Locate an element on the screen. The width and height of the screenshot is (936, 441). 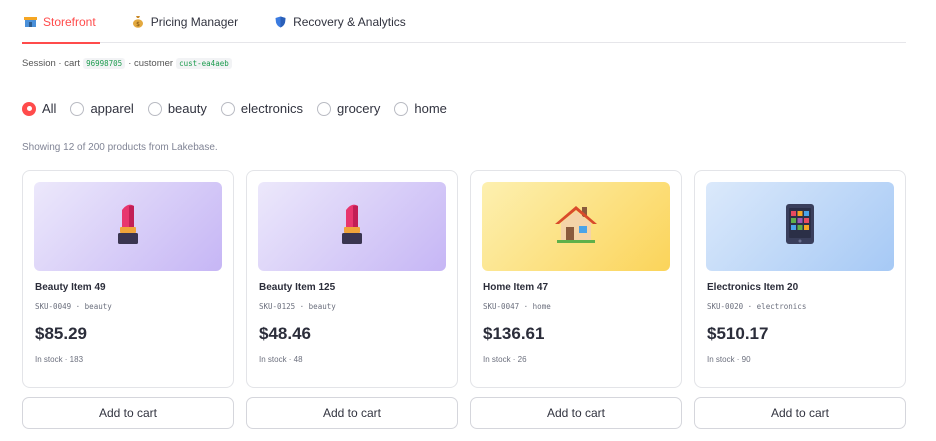
radio-home: home is located at coordinates (420, 108).